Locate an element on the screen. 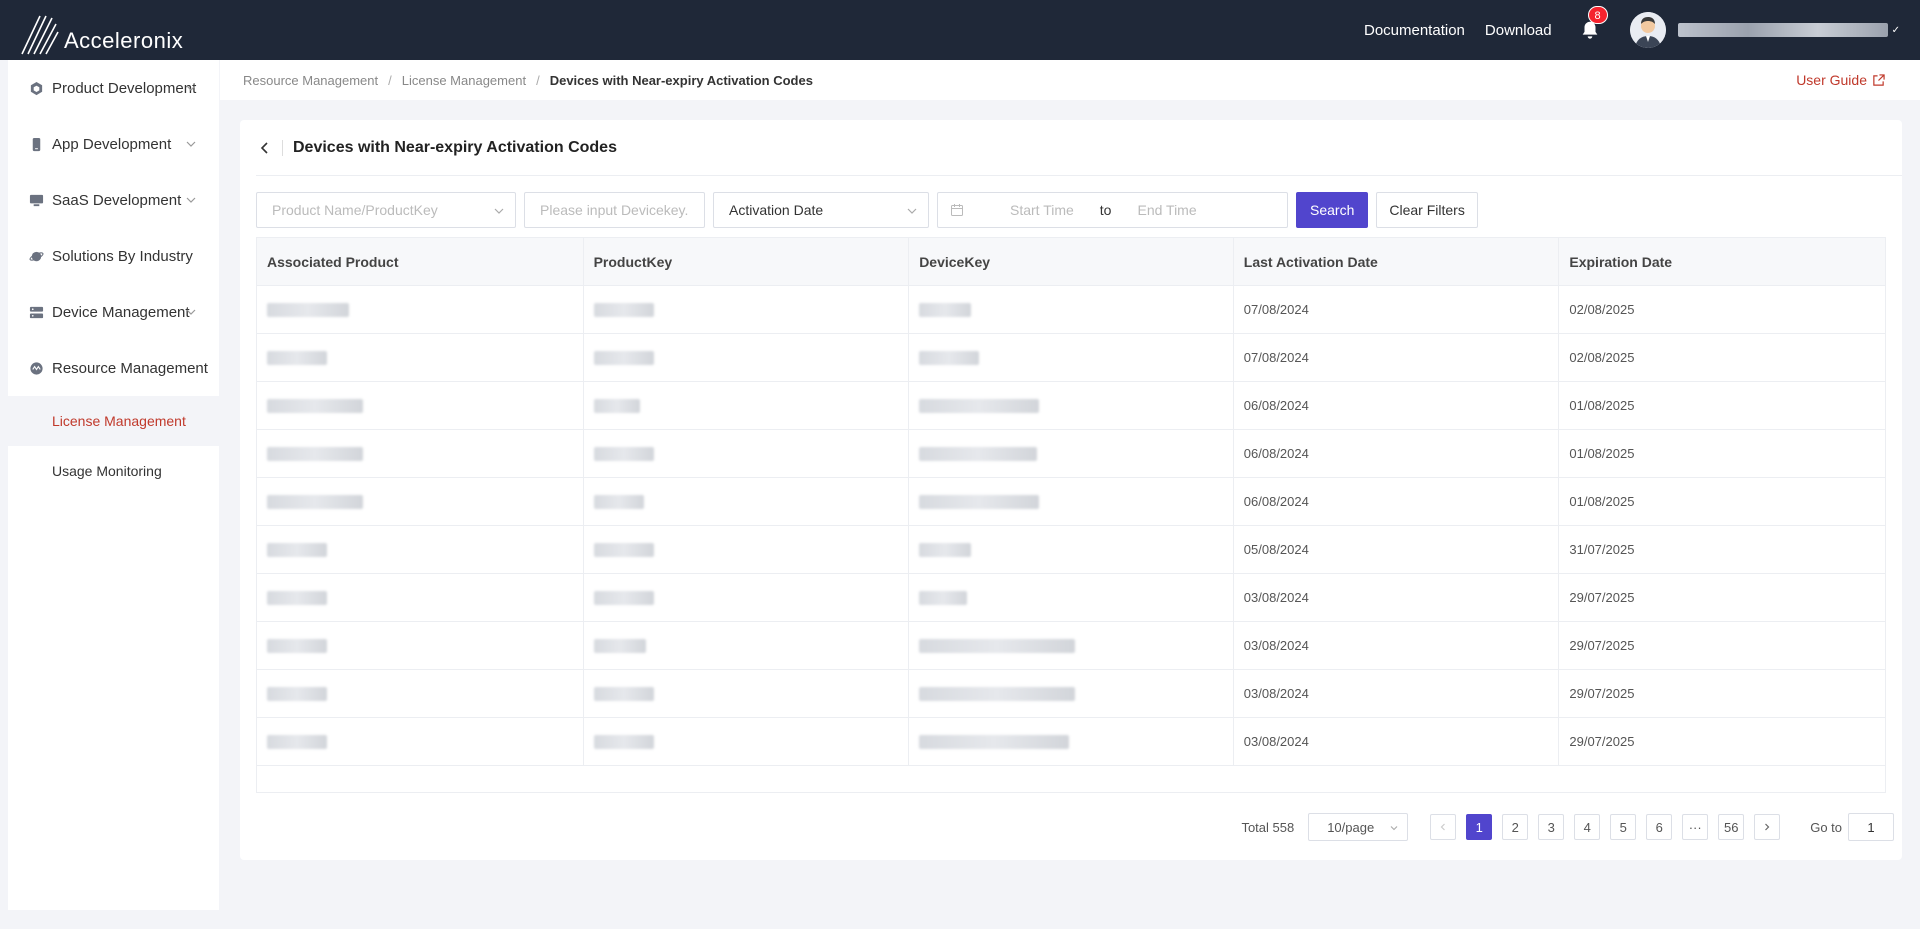 This screenshot has width=1920, height=929. page-button-6: 6 is located at coordinates (1659, 827).